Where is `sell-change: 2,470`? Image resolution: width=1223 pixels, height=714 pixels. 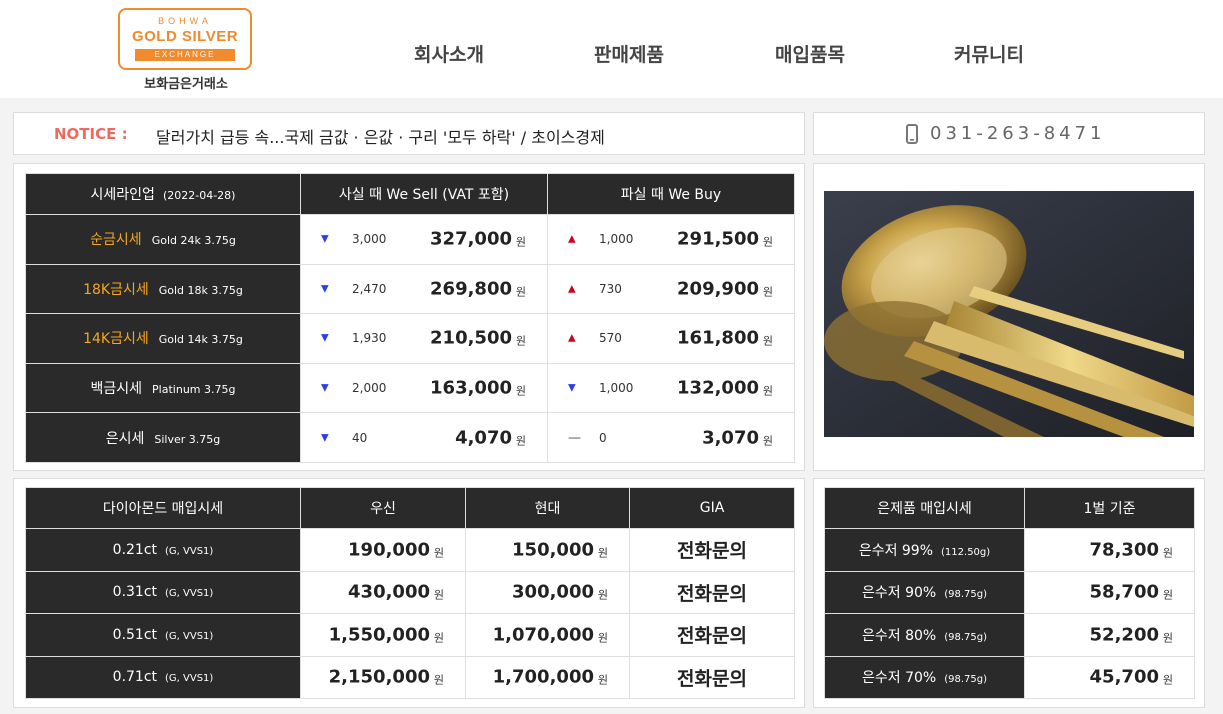 sell-change: 2,470 is located at coordinates (369, 288).